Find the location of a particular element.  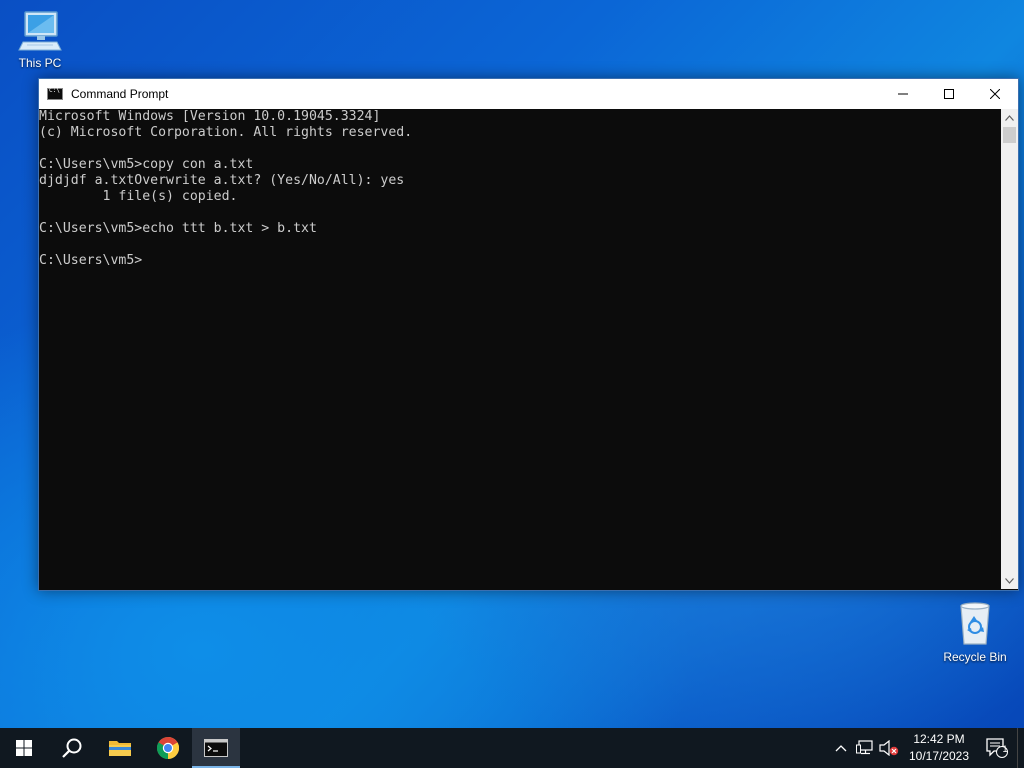

show-hidden-icons-button is located at coordinates (841, 748).